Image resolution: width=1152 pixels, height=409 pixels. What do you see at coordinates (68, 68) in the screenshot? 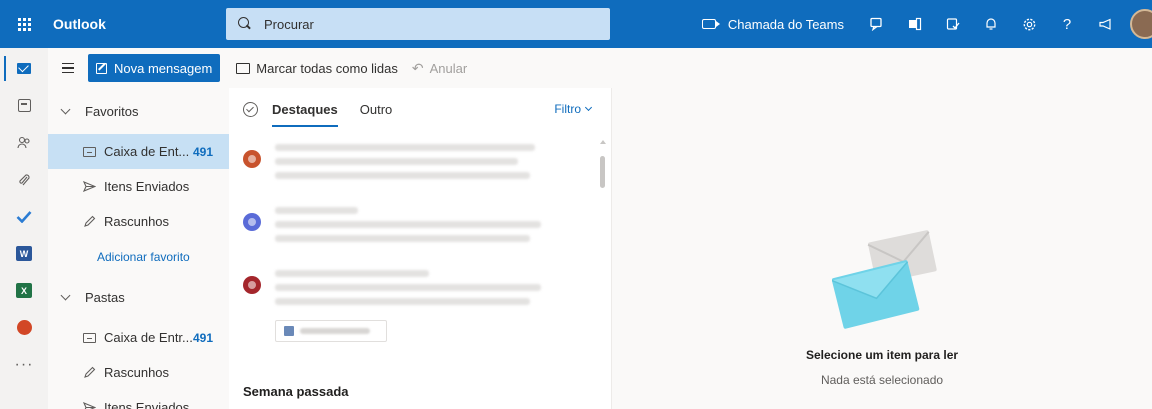
I see `hamburger-icon` at bounding box center [68, 68].